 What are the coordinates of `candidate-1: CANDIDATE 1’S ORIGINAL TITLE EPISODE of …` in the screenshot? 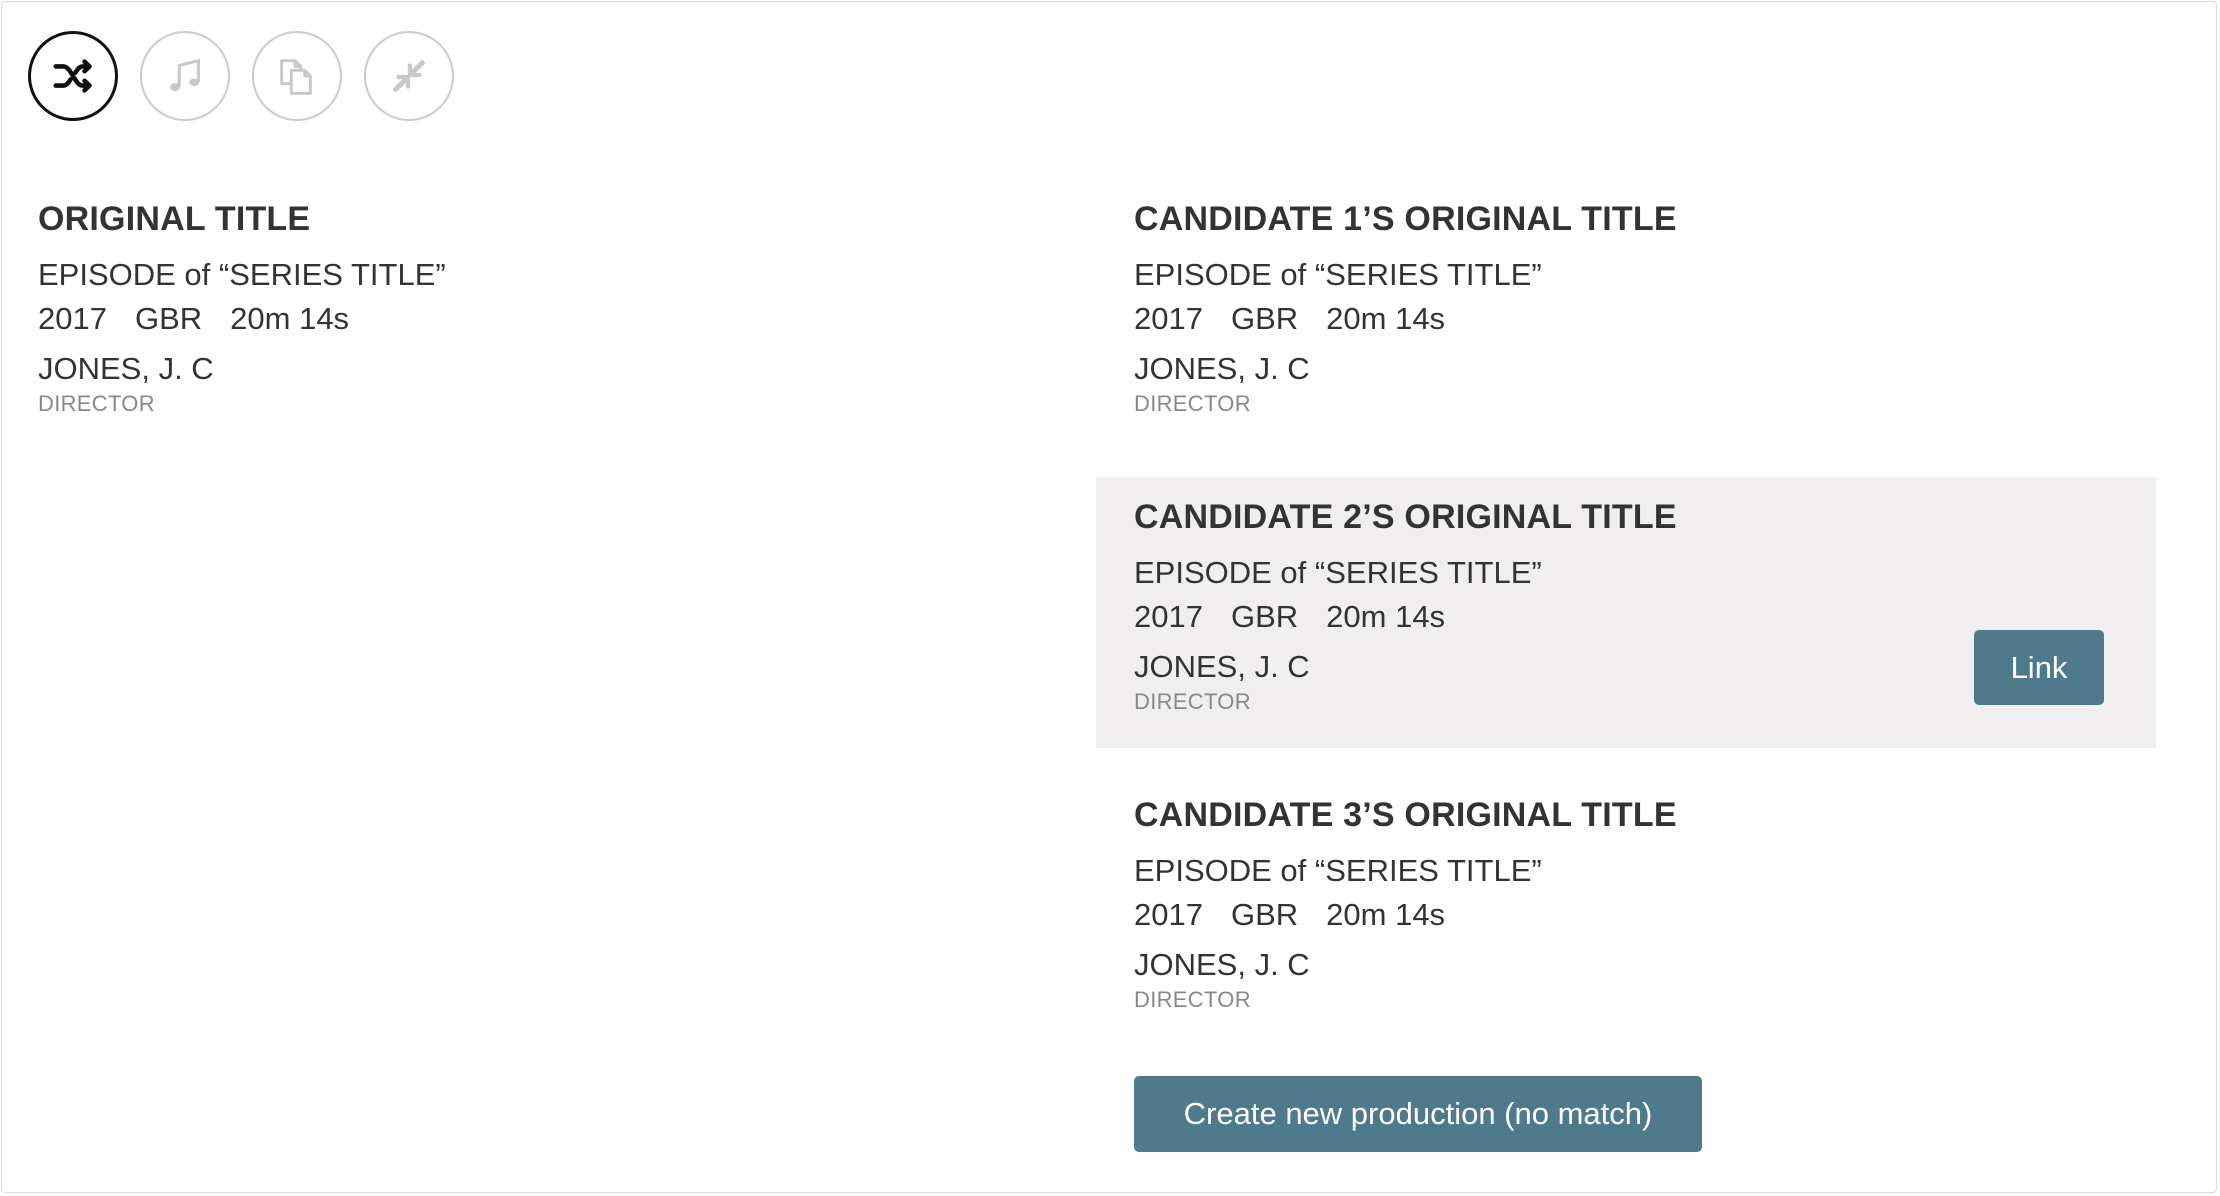 It's located at (1405, 308).